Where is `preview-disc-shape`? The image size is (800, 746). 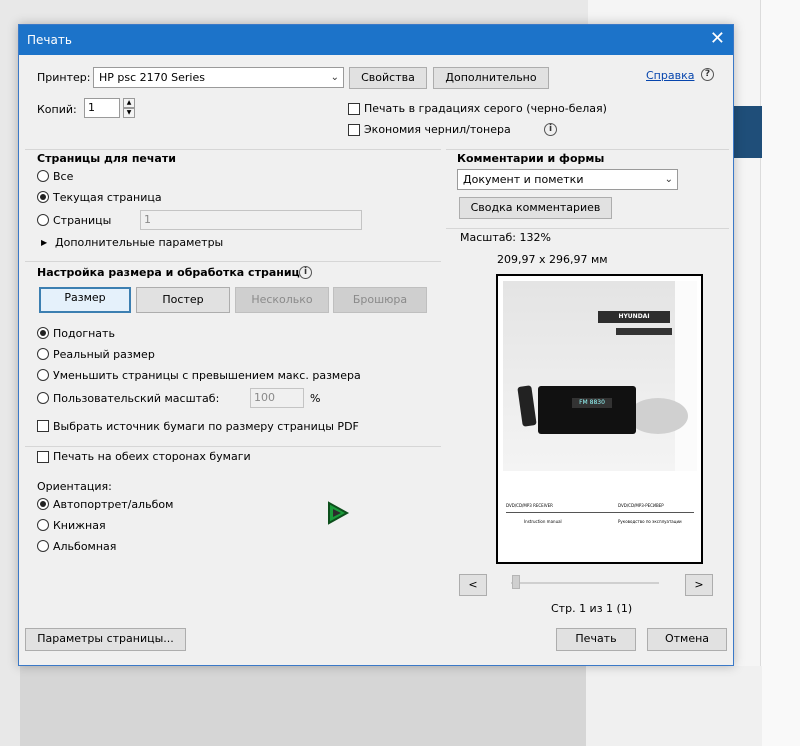 preview-disc-shape is located at coordinates (658, 416).